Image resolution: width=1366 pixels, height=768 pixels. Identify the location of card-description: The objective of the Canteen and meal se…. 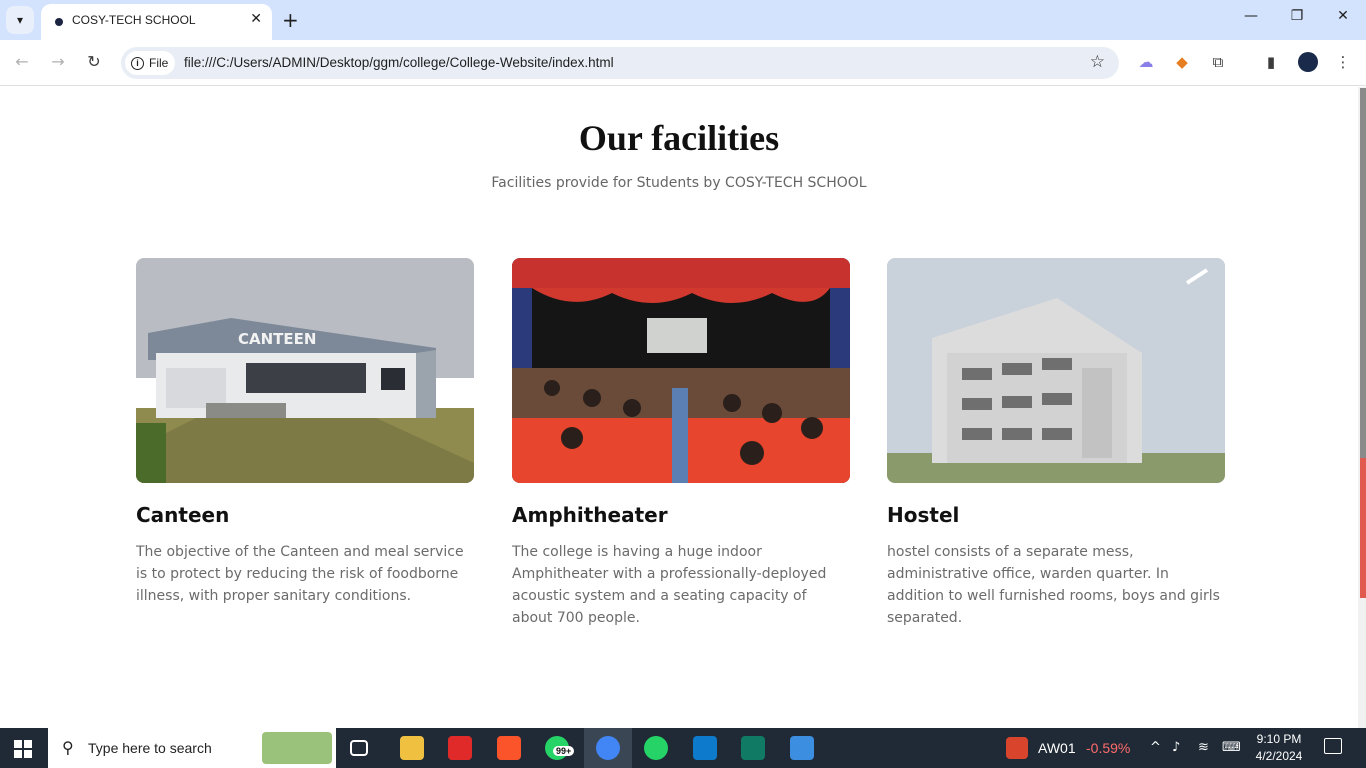
(300, 574).